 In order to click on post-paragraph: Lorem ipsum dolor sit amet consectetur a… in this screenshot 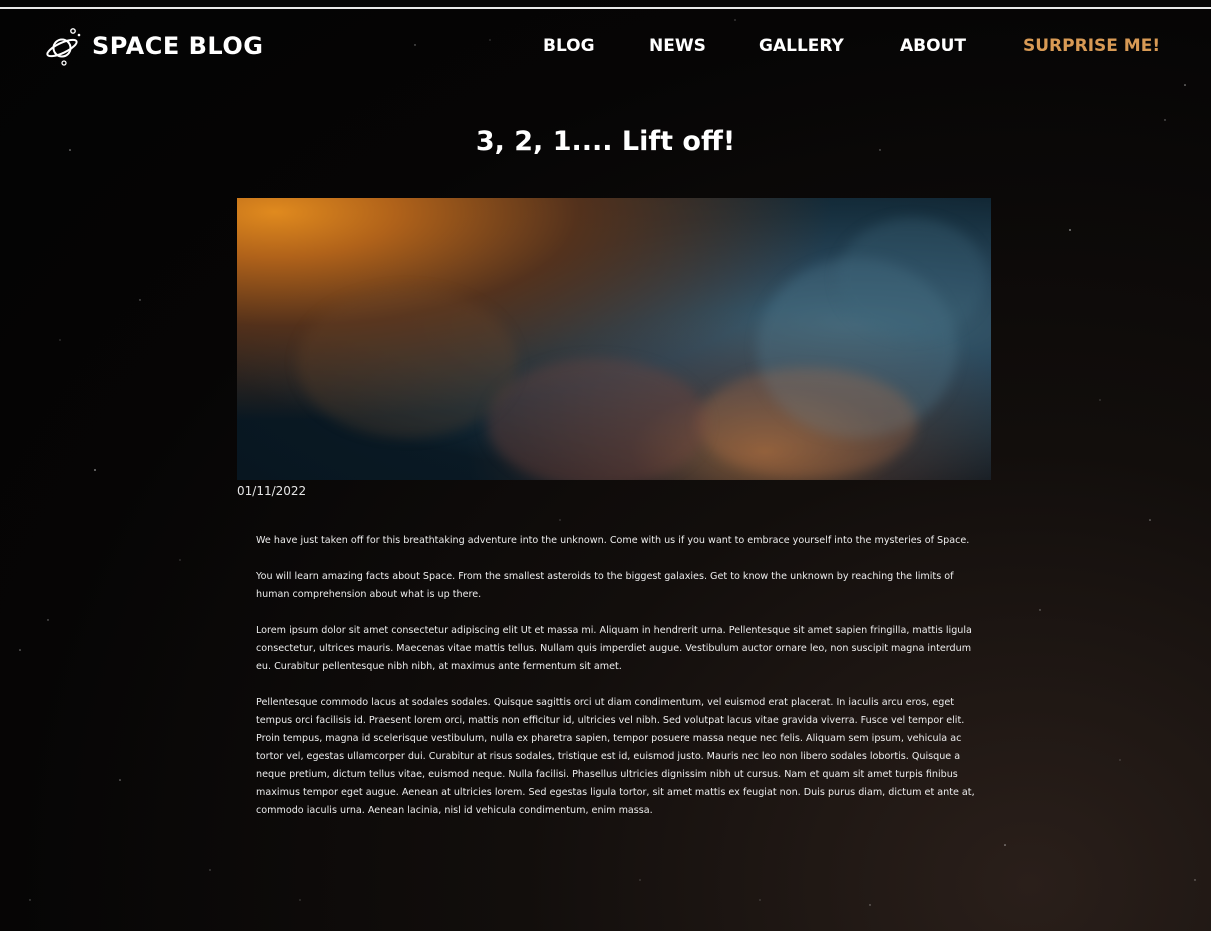, I will do `click(614, 648)`.